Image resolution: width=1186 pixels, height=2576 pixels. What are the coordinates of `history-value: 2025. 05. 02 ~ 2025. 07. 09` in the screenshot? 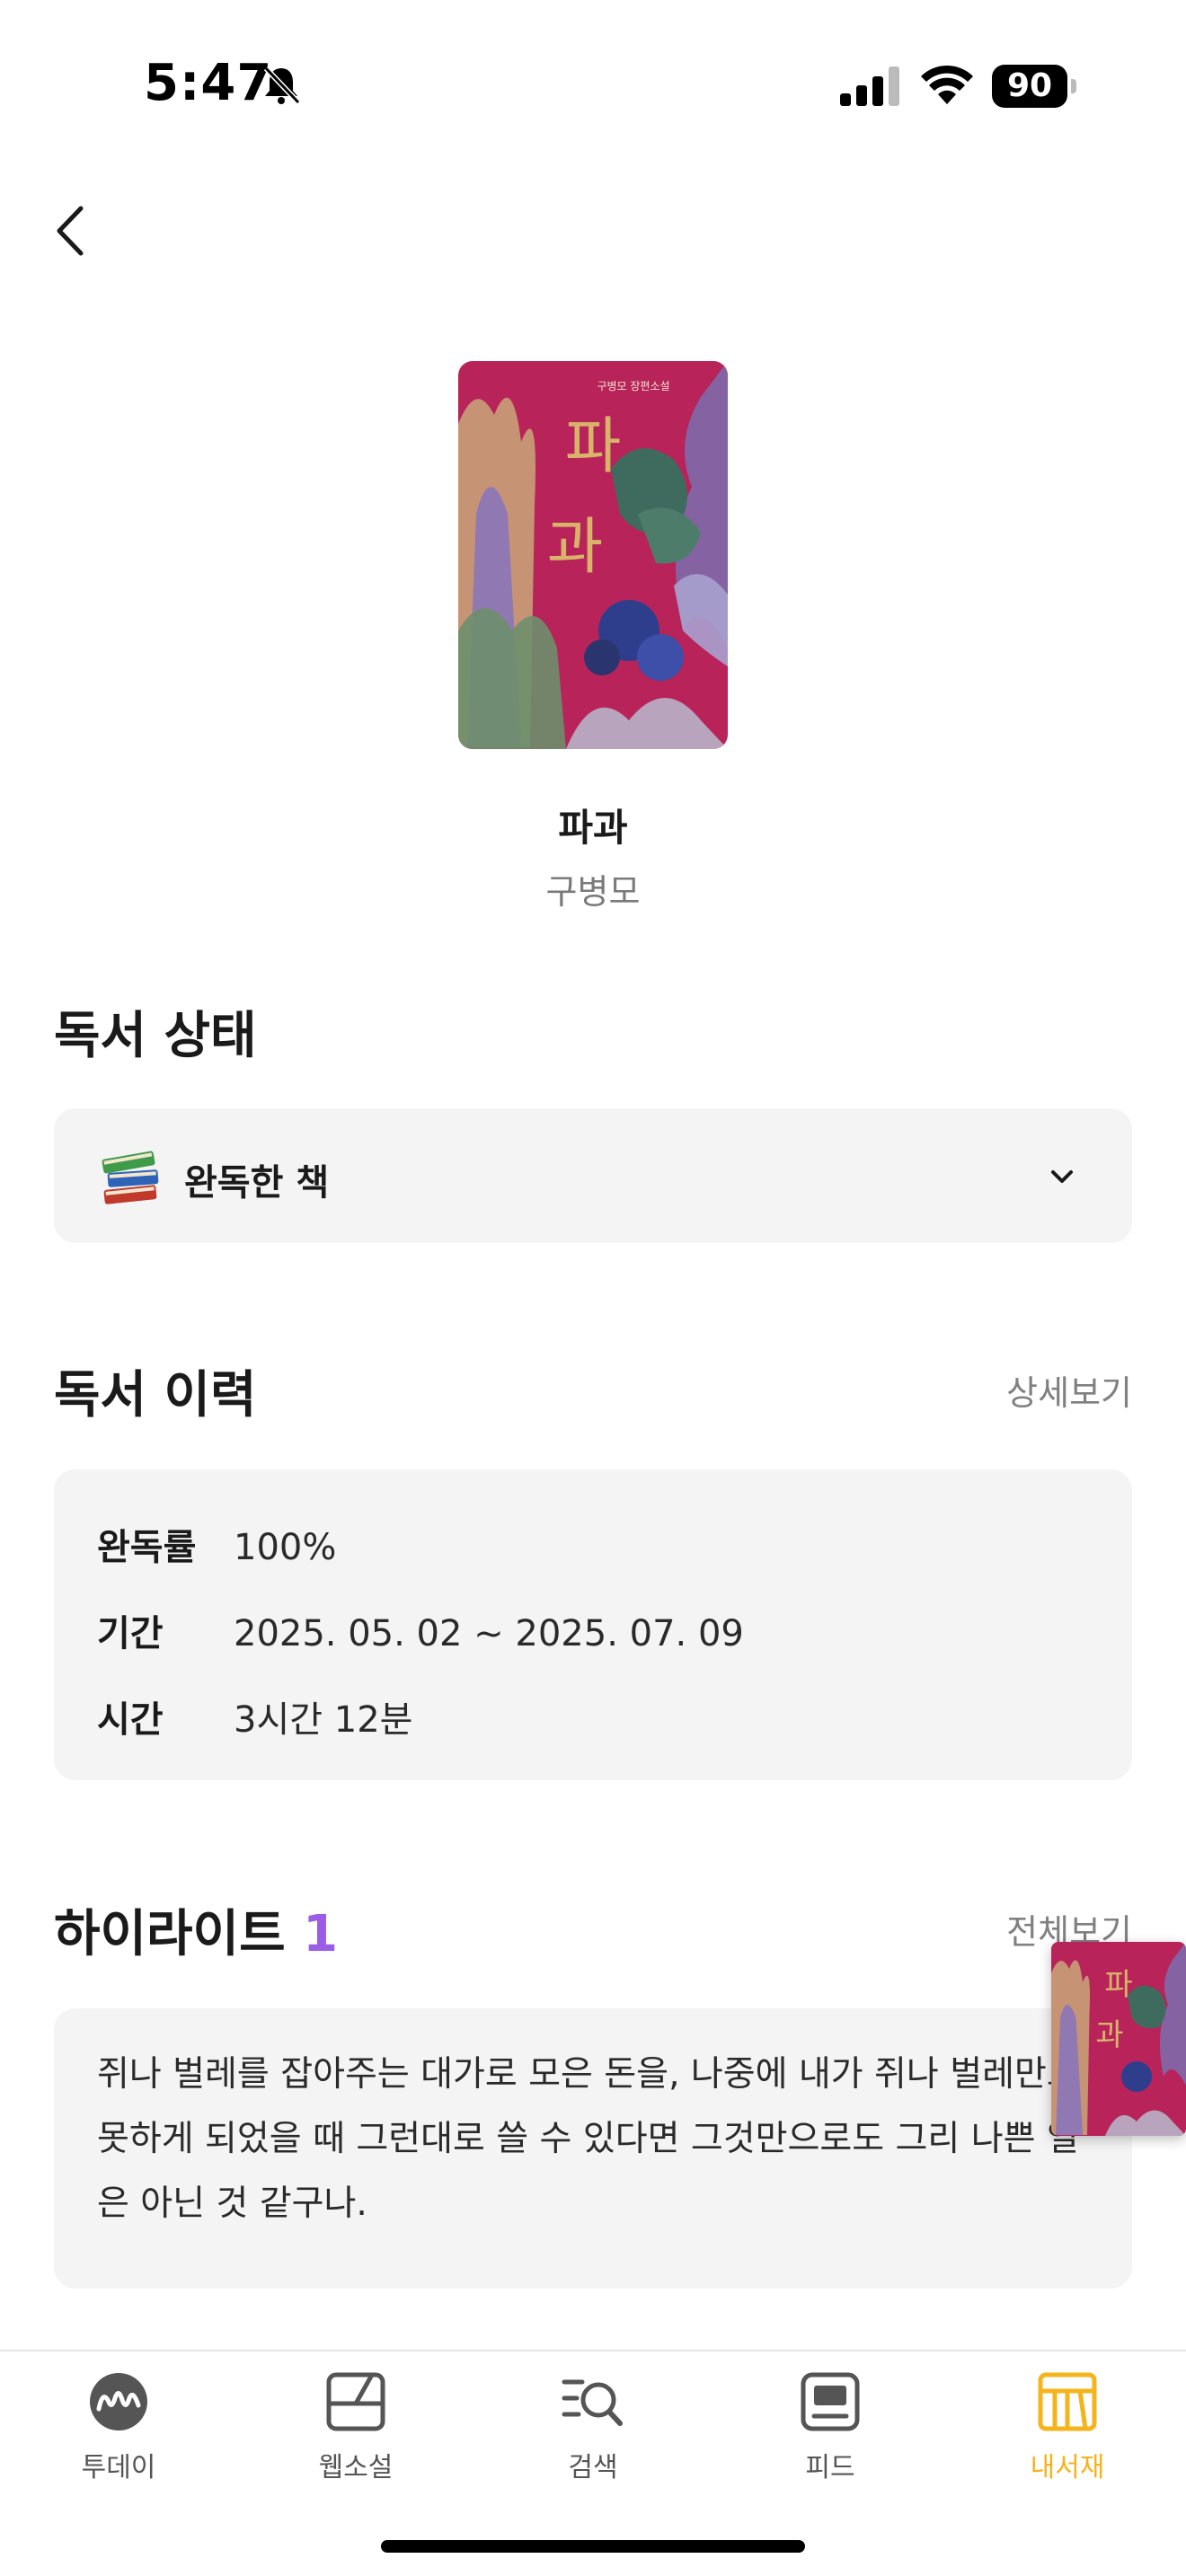 It's located at (489, 1633).